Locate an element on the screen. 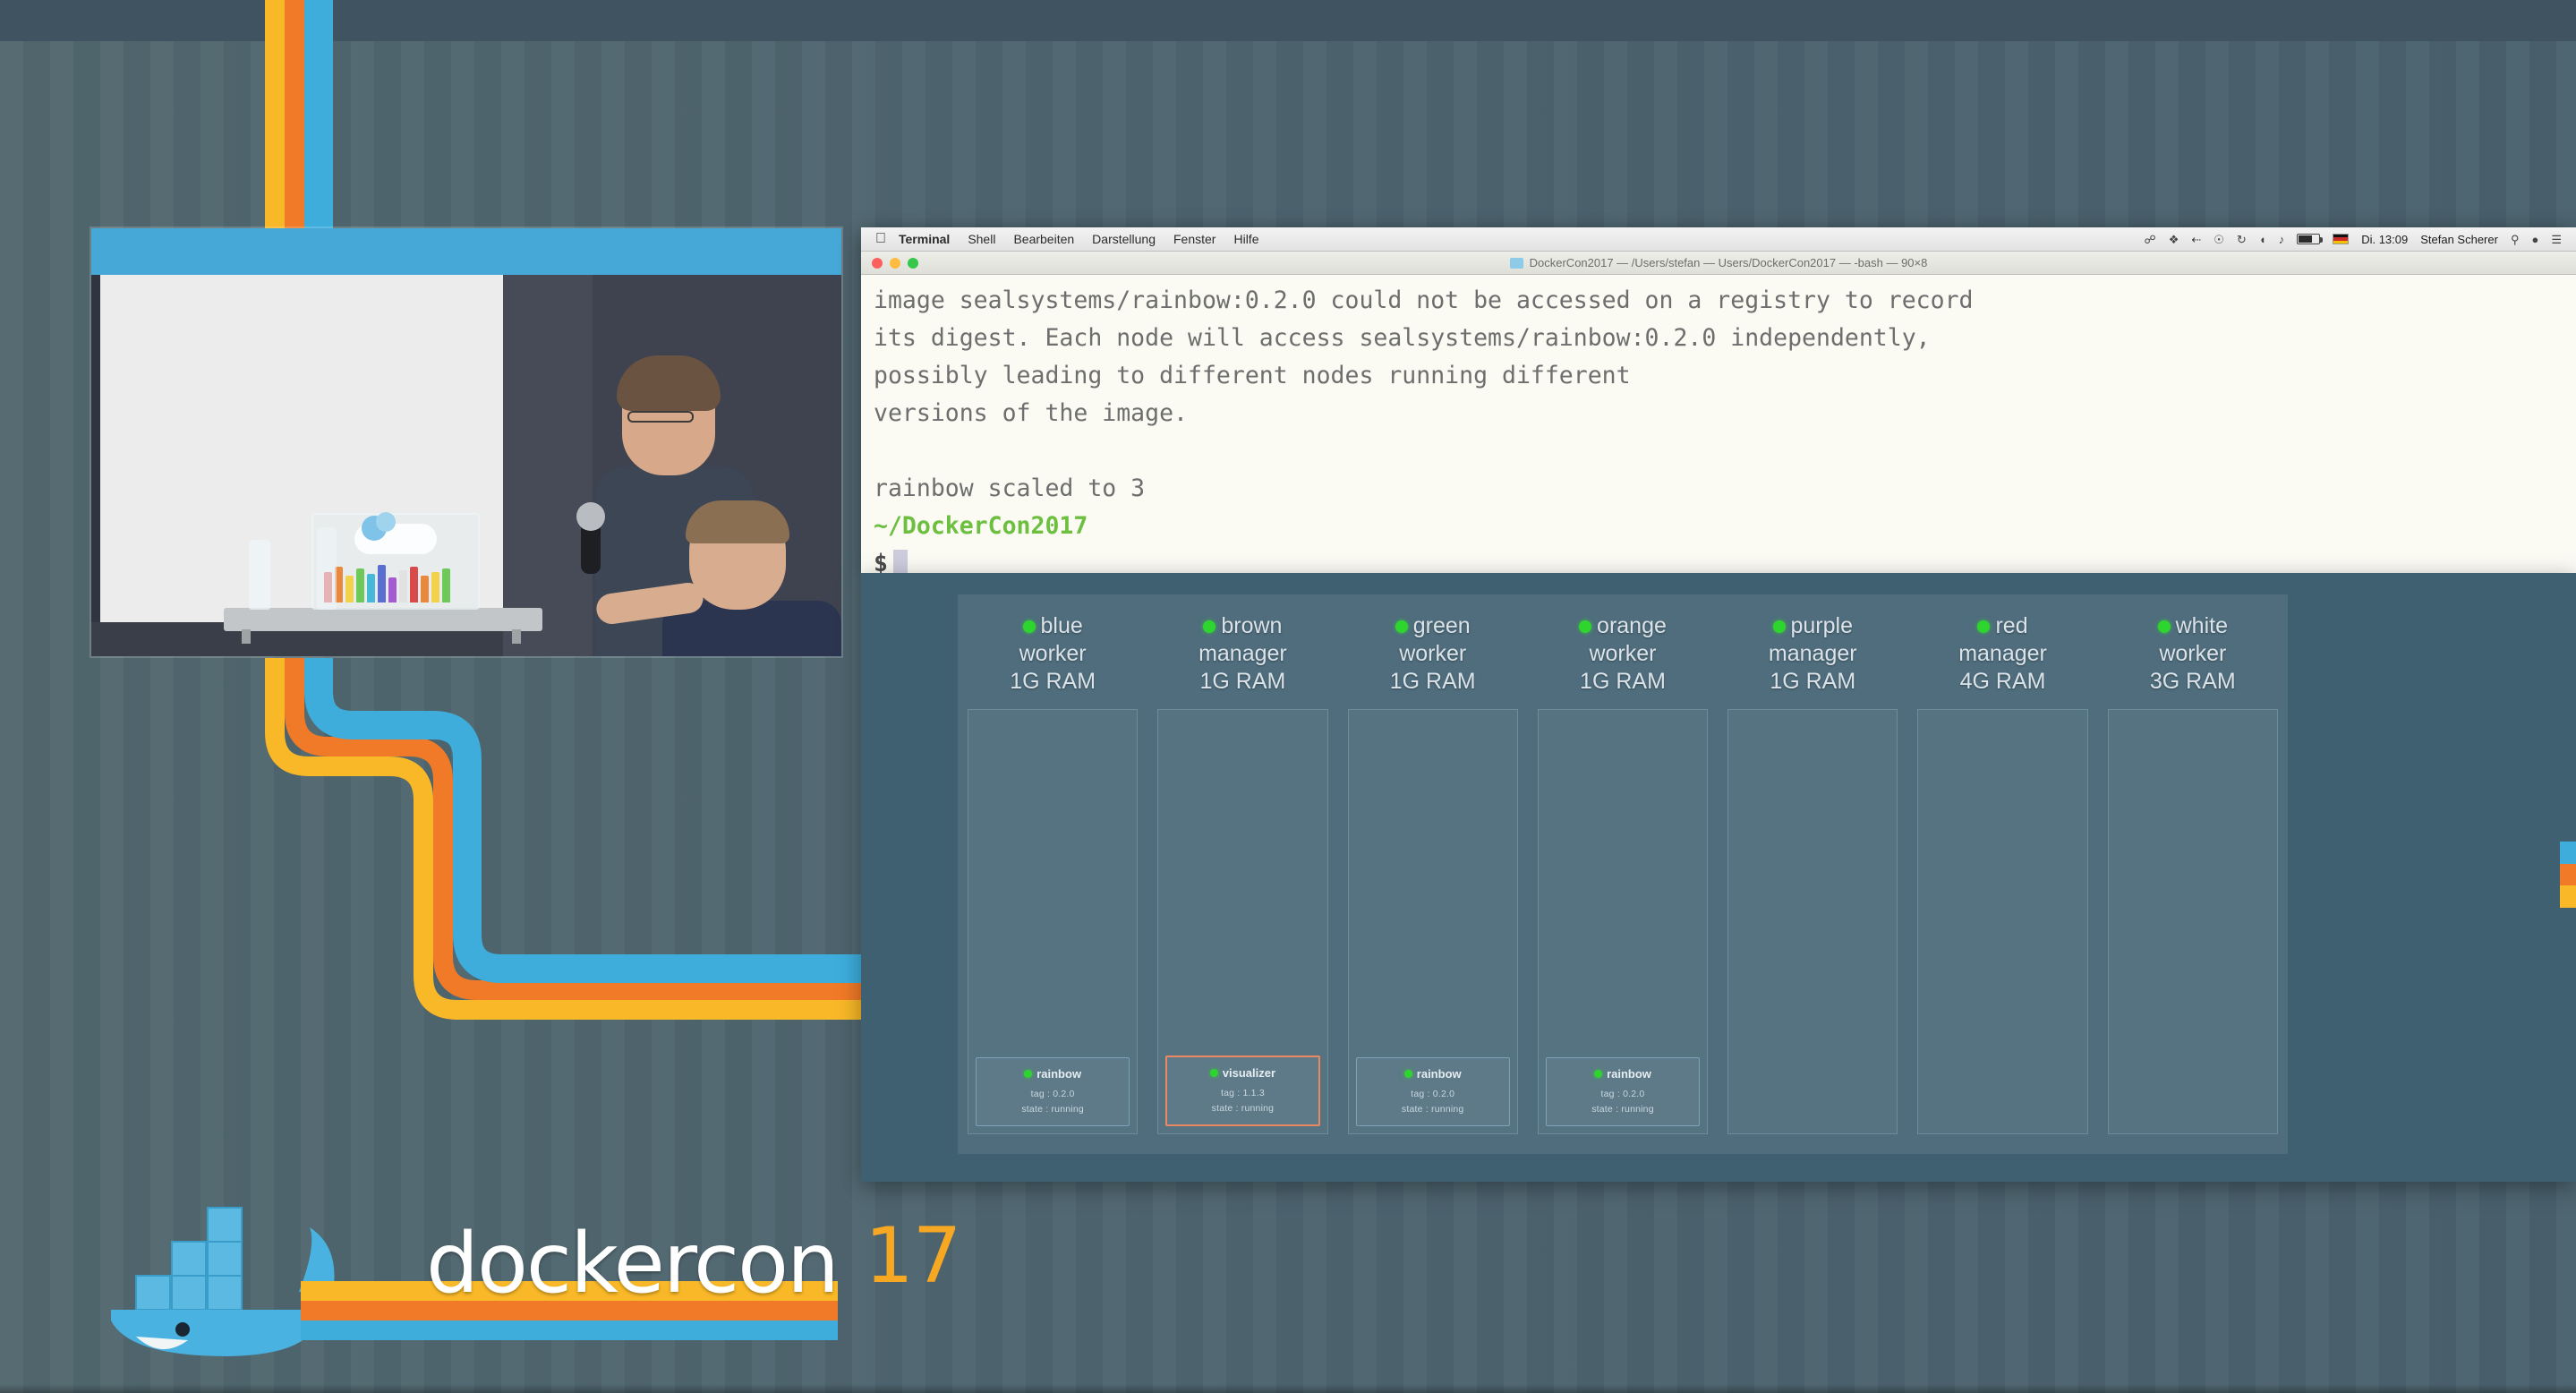 This screenshot has width=2576, height=1393. cluster-led-strip is located at coordinates (397, 582).